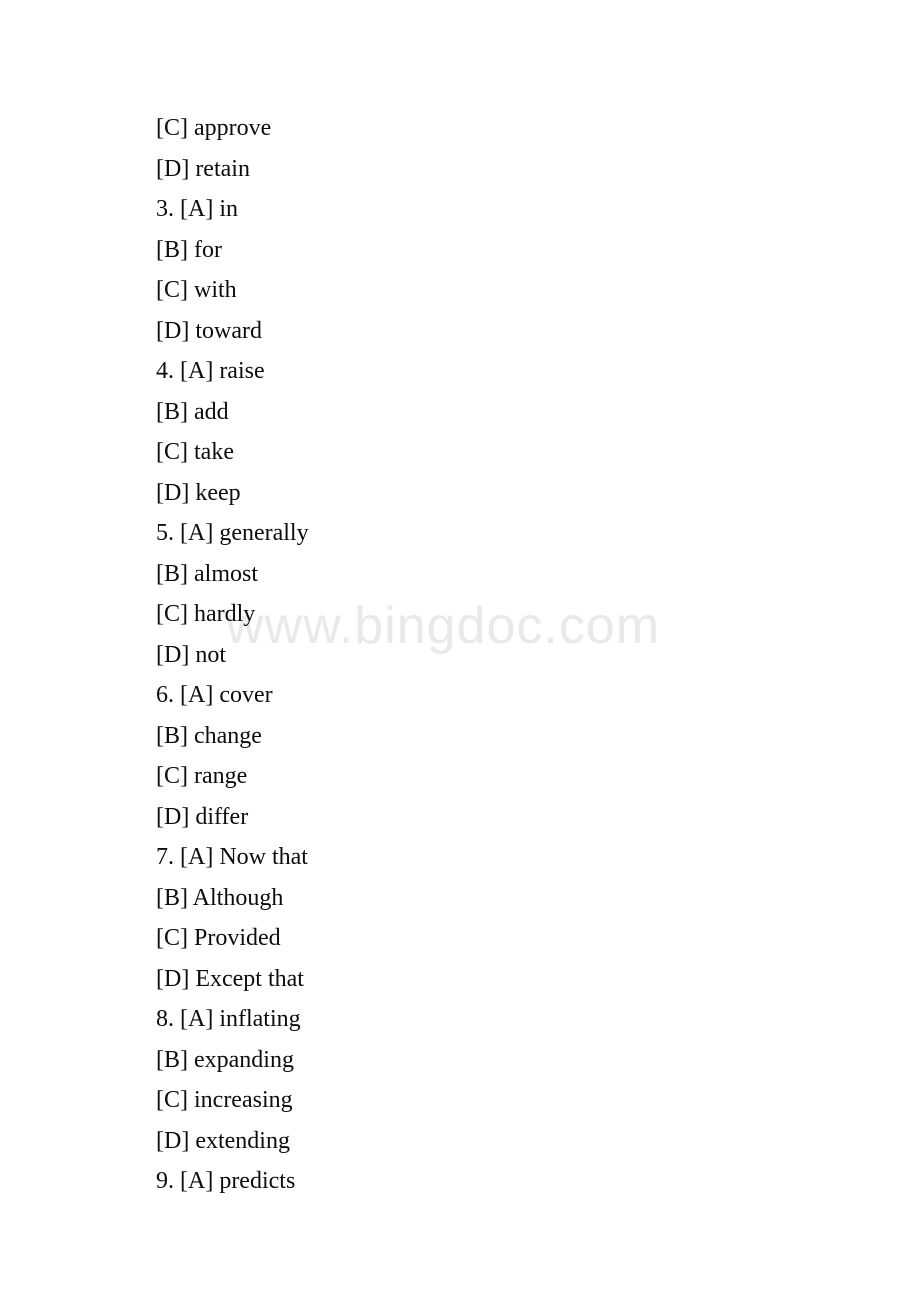  Describe the element at coordinates (210, 371) in the screenshot. I see `option-line: 4. [A] raise` at that location.